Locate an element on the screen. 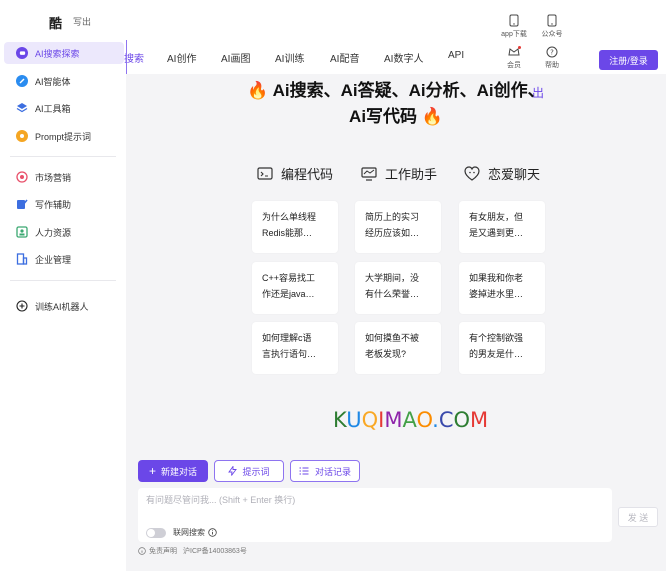  sidebar-item-prompt: Prompt提示词 is located at coordinates (64, 136).